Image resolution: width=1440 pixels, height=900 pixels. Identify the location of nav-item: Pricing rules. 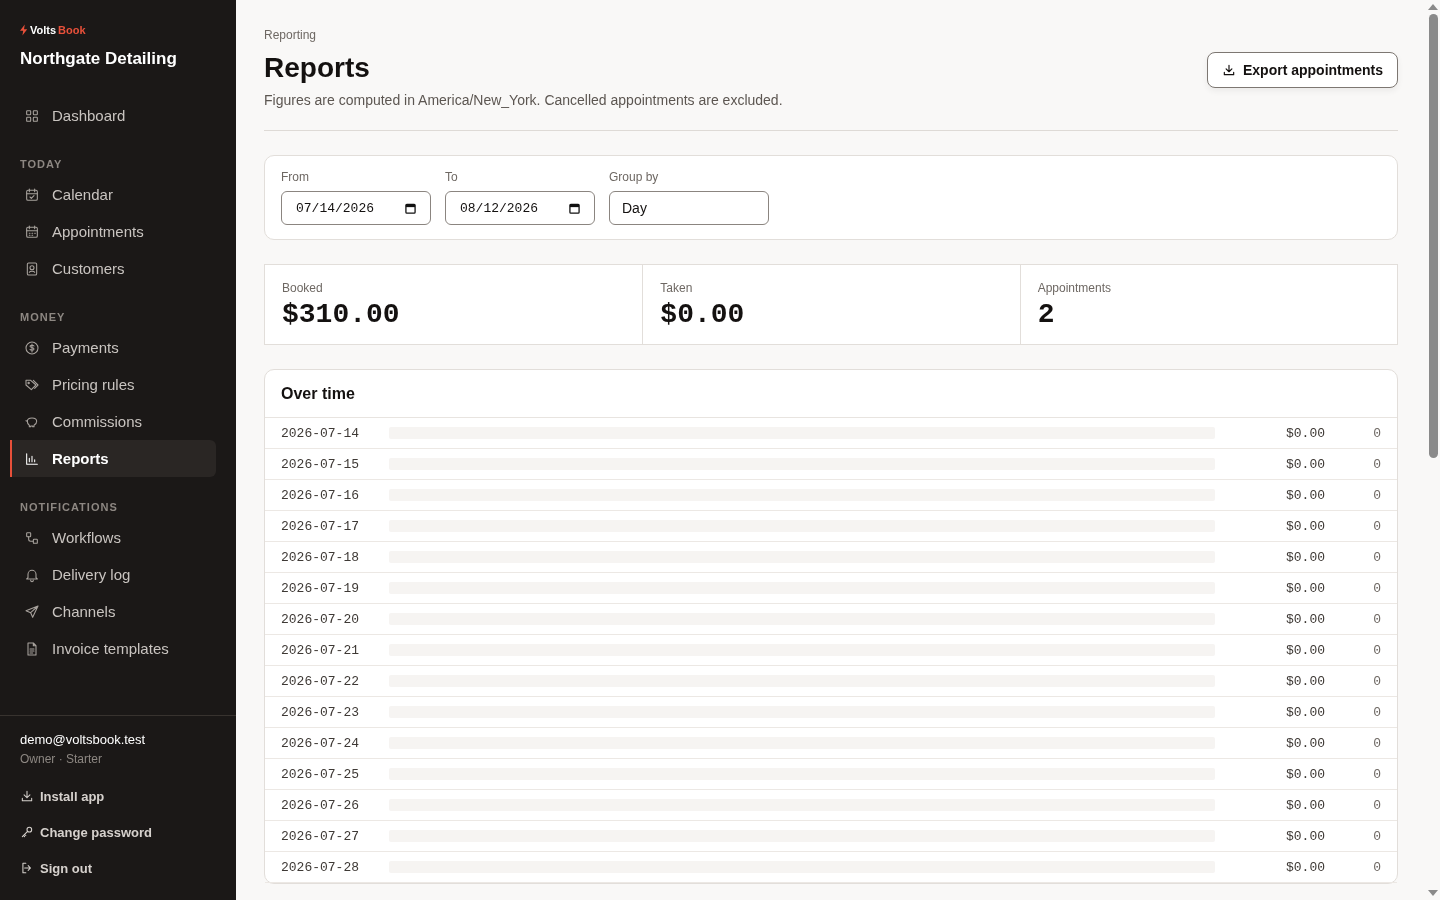
(113, 384).